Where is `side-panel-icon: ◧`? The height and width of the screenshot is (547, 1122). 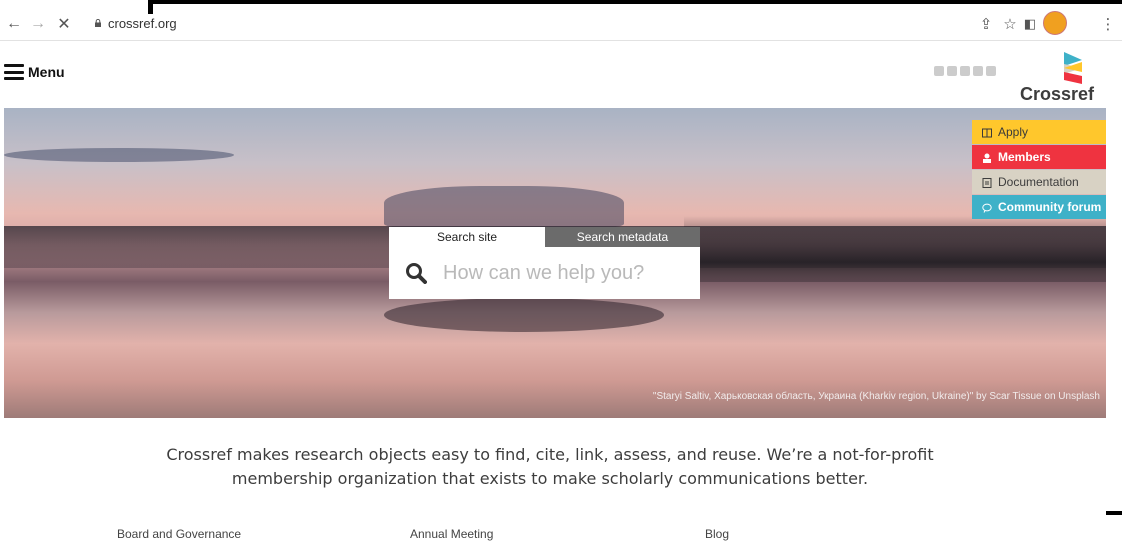
side-panel-icon: ◧ is located at coordinates (1030, 24).